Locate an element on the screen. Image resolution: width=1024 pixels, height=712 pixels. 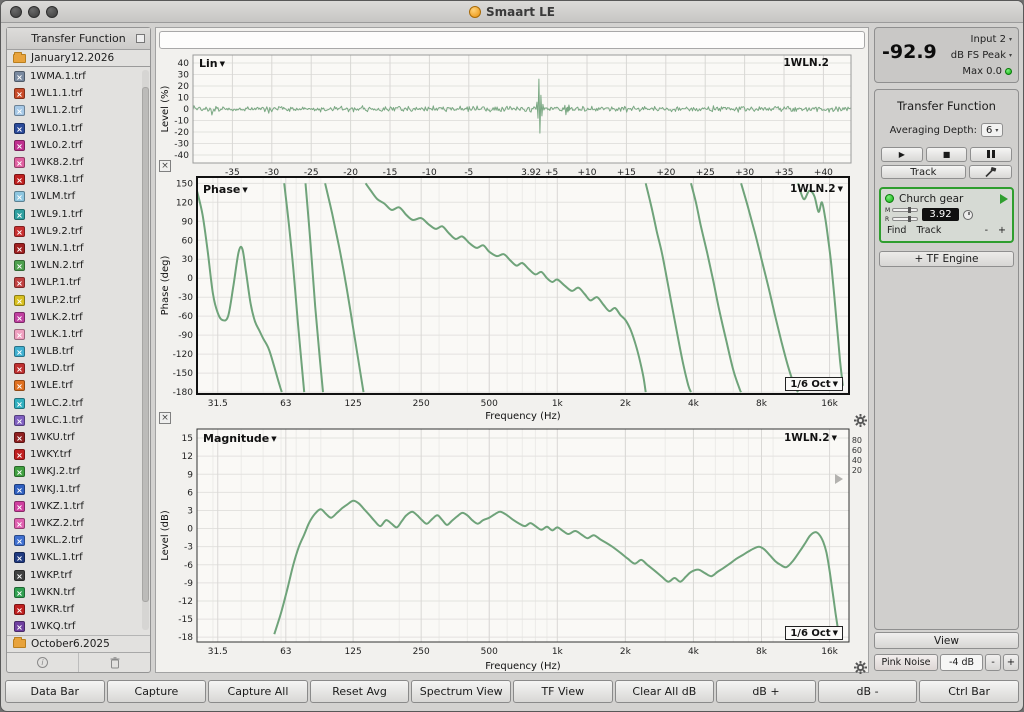
stop-icon: ■ is located at coordinates (946, 154).